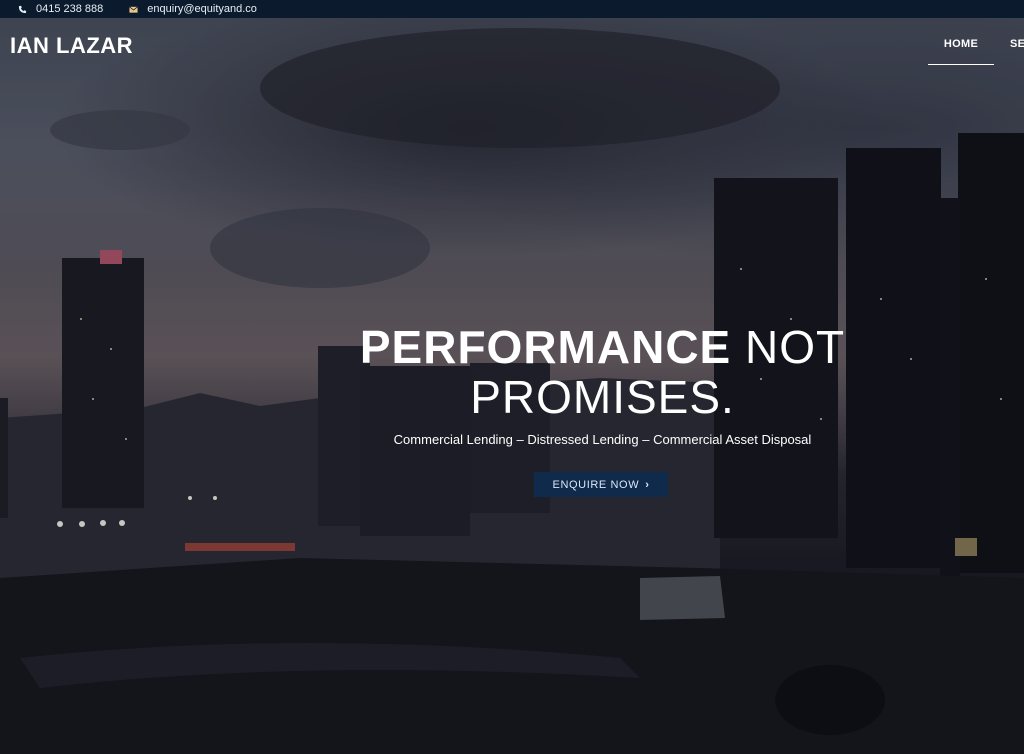  What do you see at coordinates (22, 9) in the screenshot?
I see `phone-icon` at bounding box center [22, 9].